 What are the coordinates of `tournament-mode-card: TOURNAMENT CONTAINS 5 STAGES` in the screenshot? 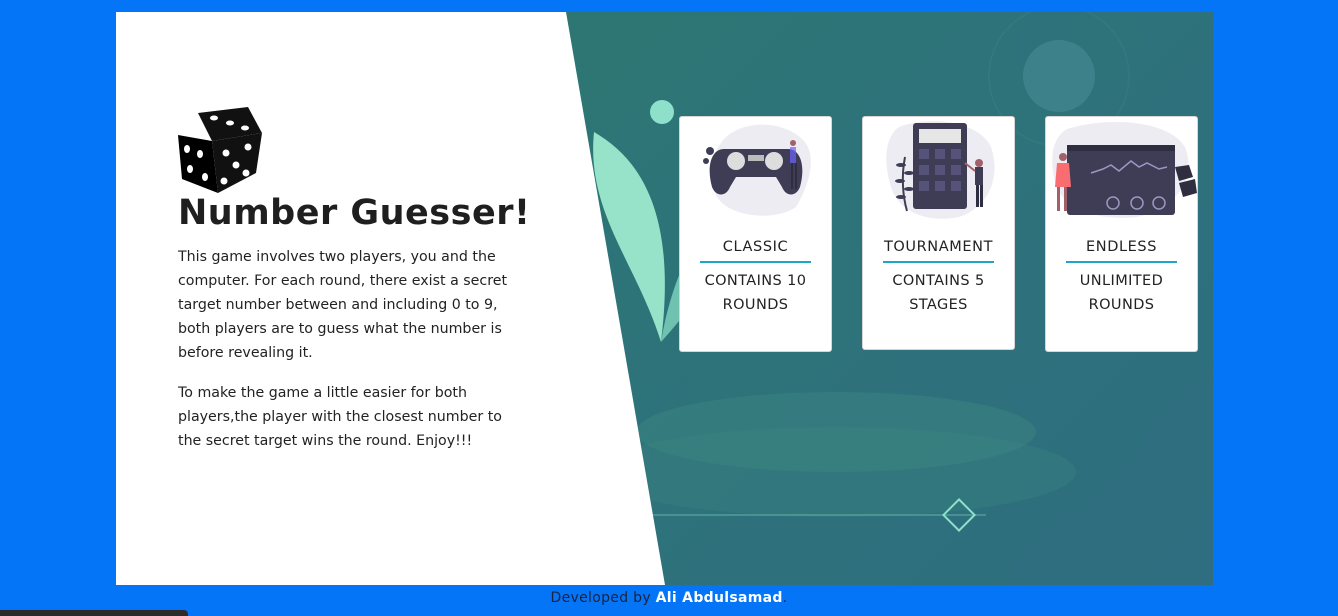 It's located at (938, 233).